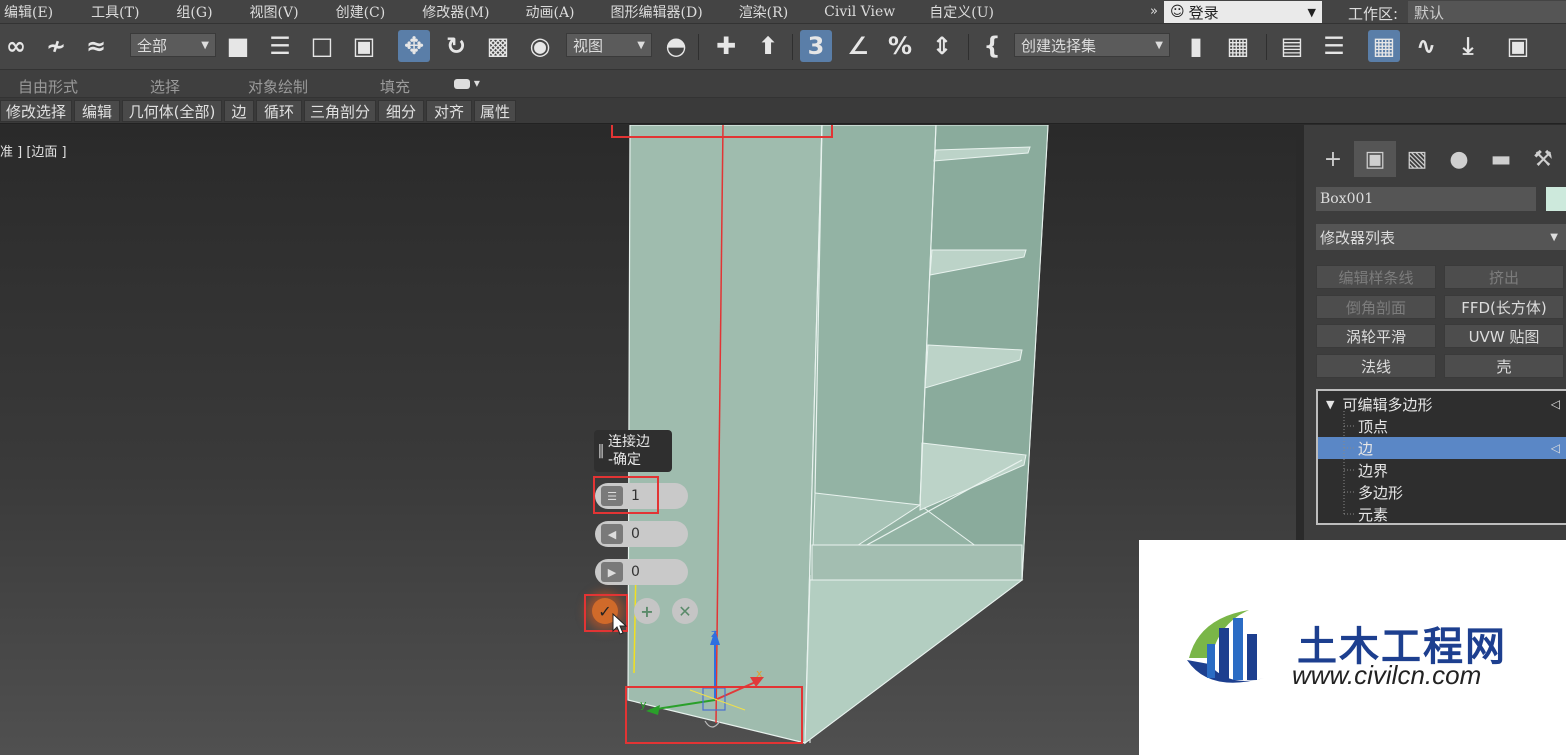 Image resolution: width=1566 pixels, height=755 pixels. What do you see at coordinates (1376, 277) in the screenshot?
I see `edit-spline-button: 编辑样条线` at bounding box center [1376, 277].